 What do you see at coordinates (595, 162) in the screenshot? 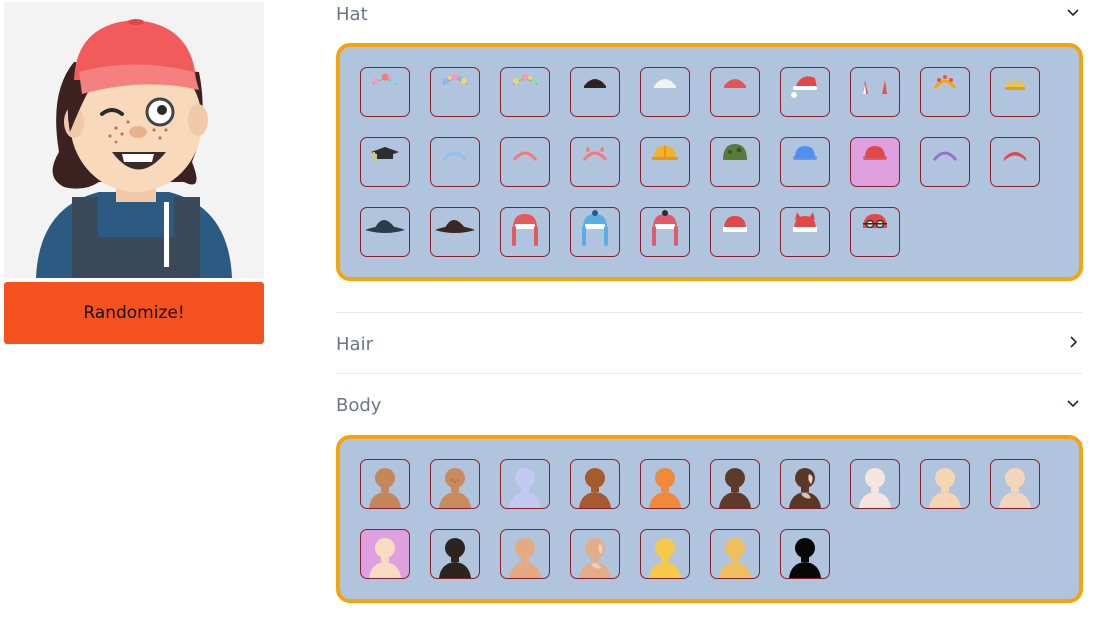
I see `option-tile-cat-ears-headband` at bounding box center [595, 162].